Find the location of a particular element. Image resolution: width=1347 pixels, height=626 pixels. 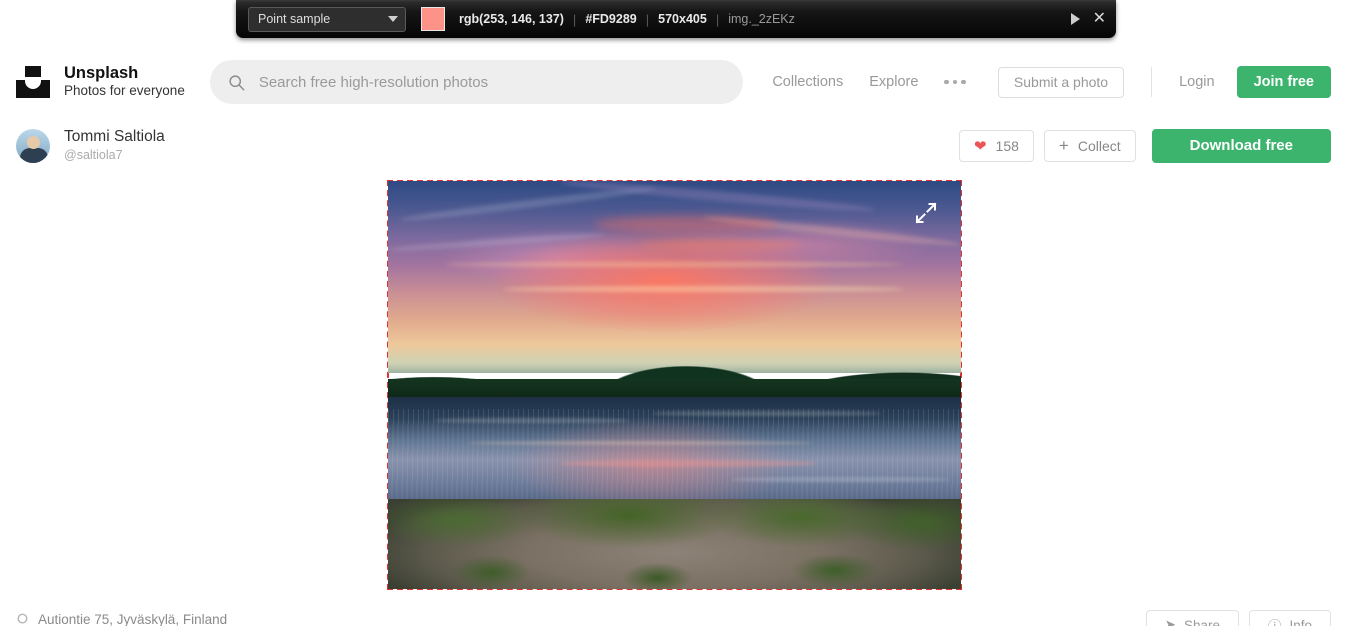

like-button: ❤ 158 is located at coordinates (996, 145).